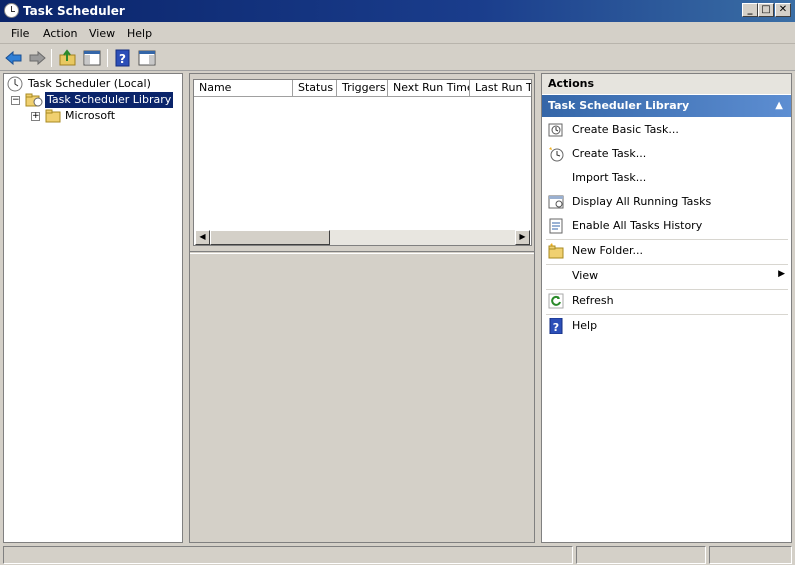 This screenshot has width=795, height=565. I want to click on actions-section-header: Task Scheduler Library ▲, so click(666, 106).